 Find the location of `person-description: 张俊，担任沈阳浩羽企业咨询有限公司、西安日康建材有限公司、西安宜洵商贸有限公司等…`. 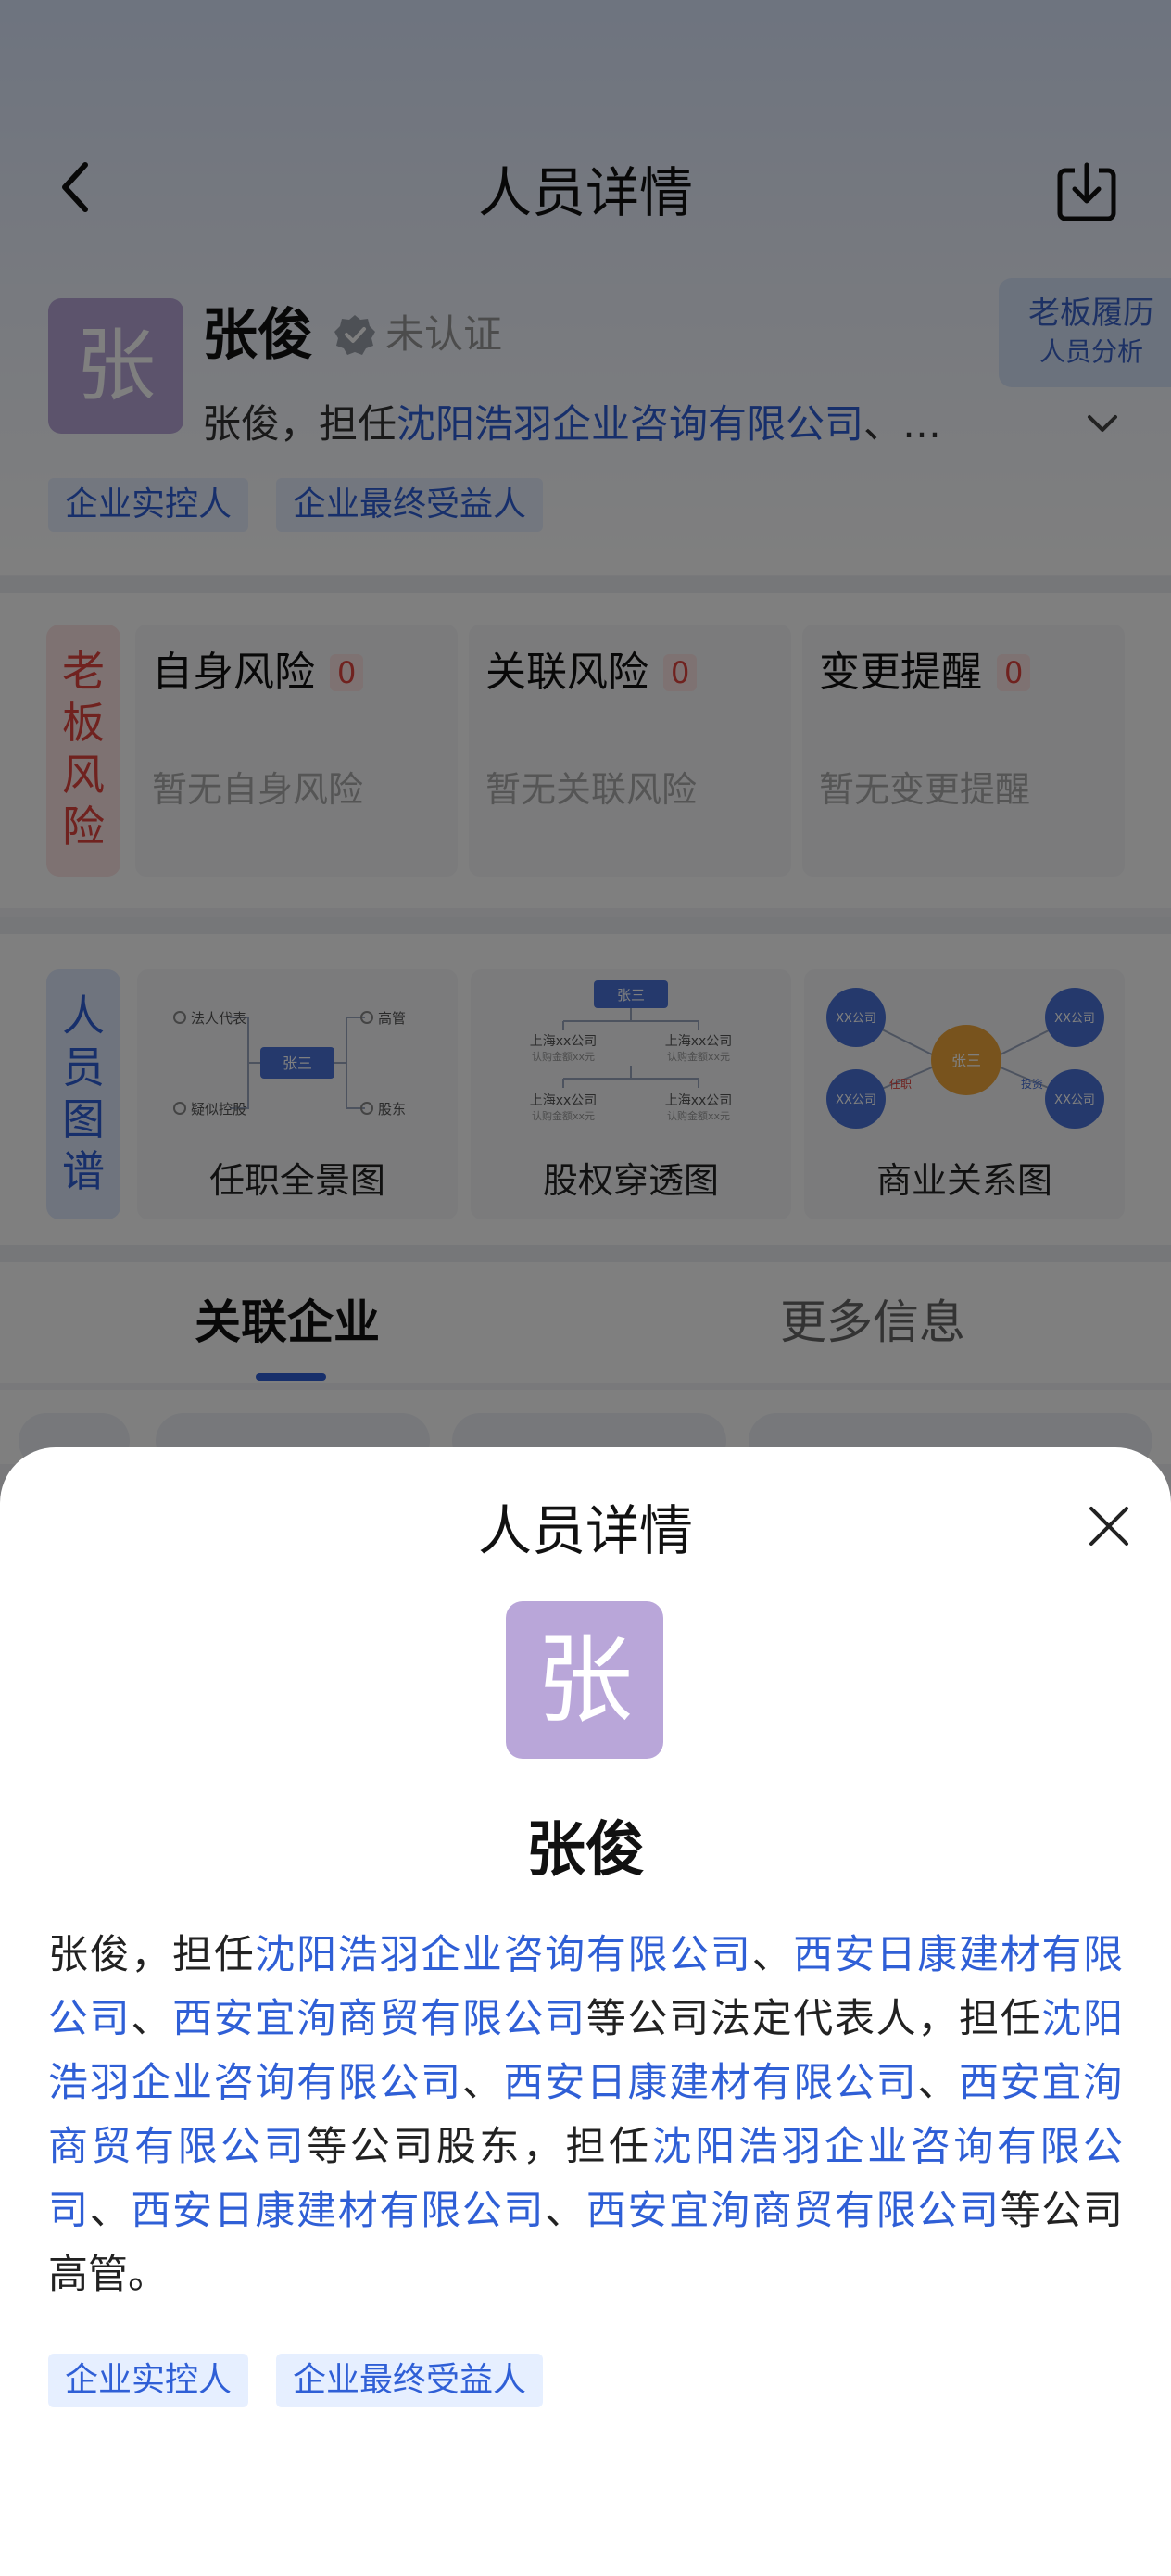

person-description: 张俊，担任沈阳浩羽企业咨询有限公司、西安日康建材有限公司、西安宜洵商贸有限公司等… is located at coordinates (585, 2115).